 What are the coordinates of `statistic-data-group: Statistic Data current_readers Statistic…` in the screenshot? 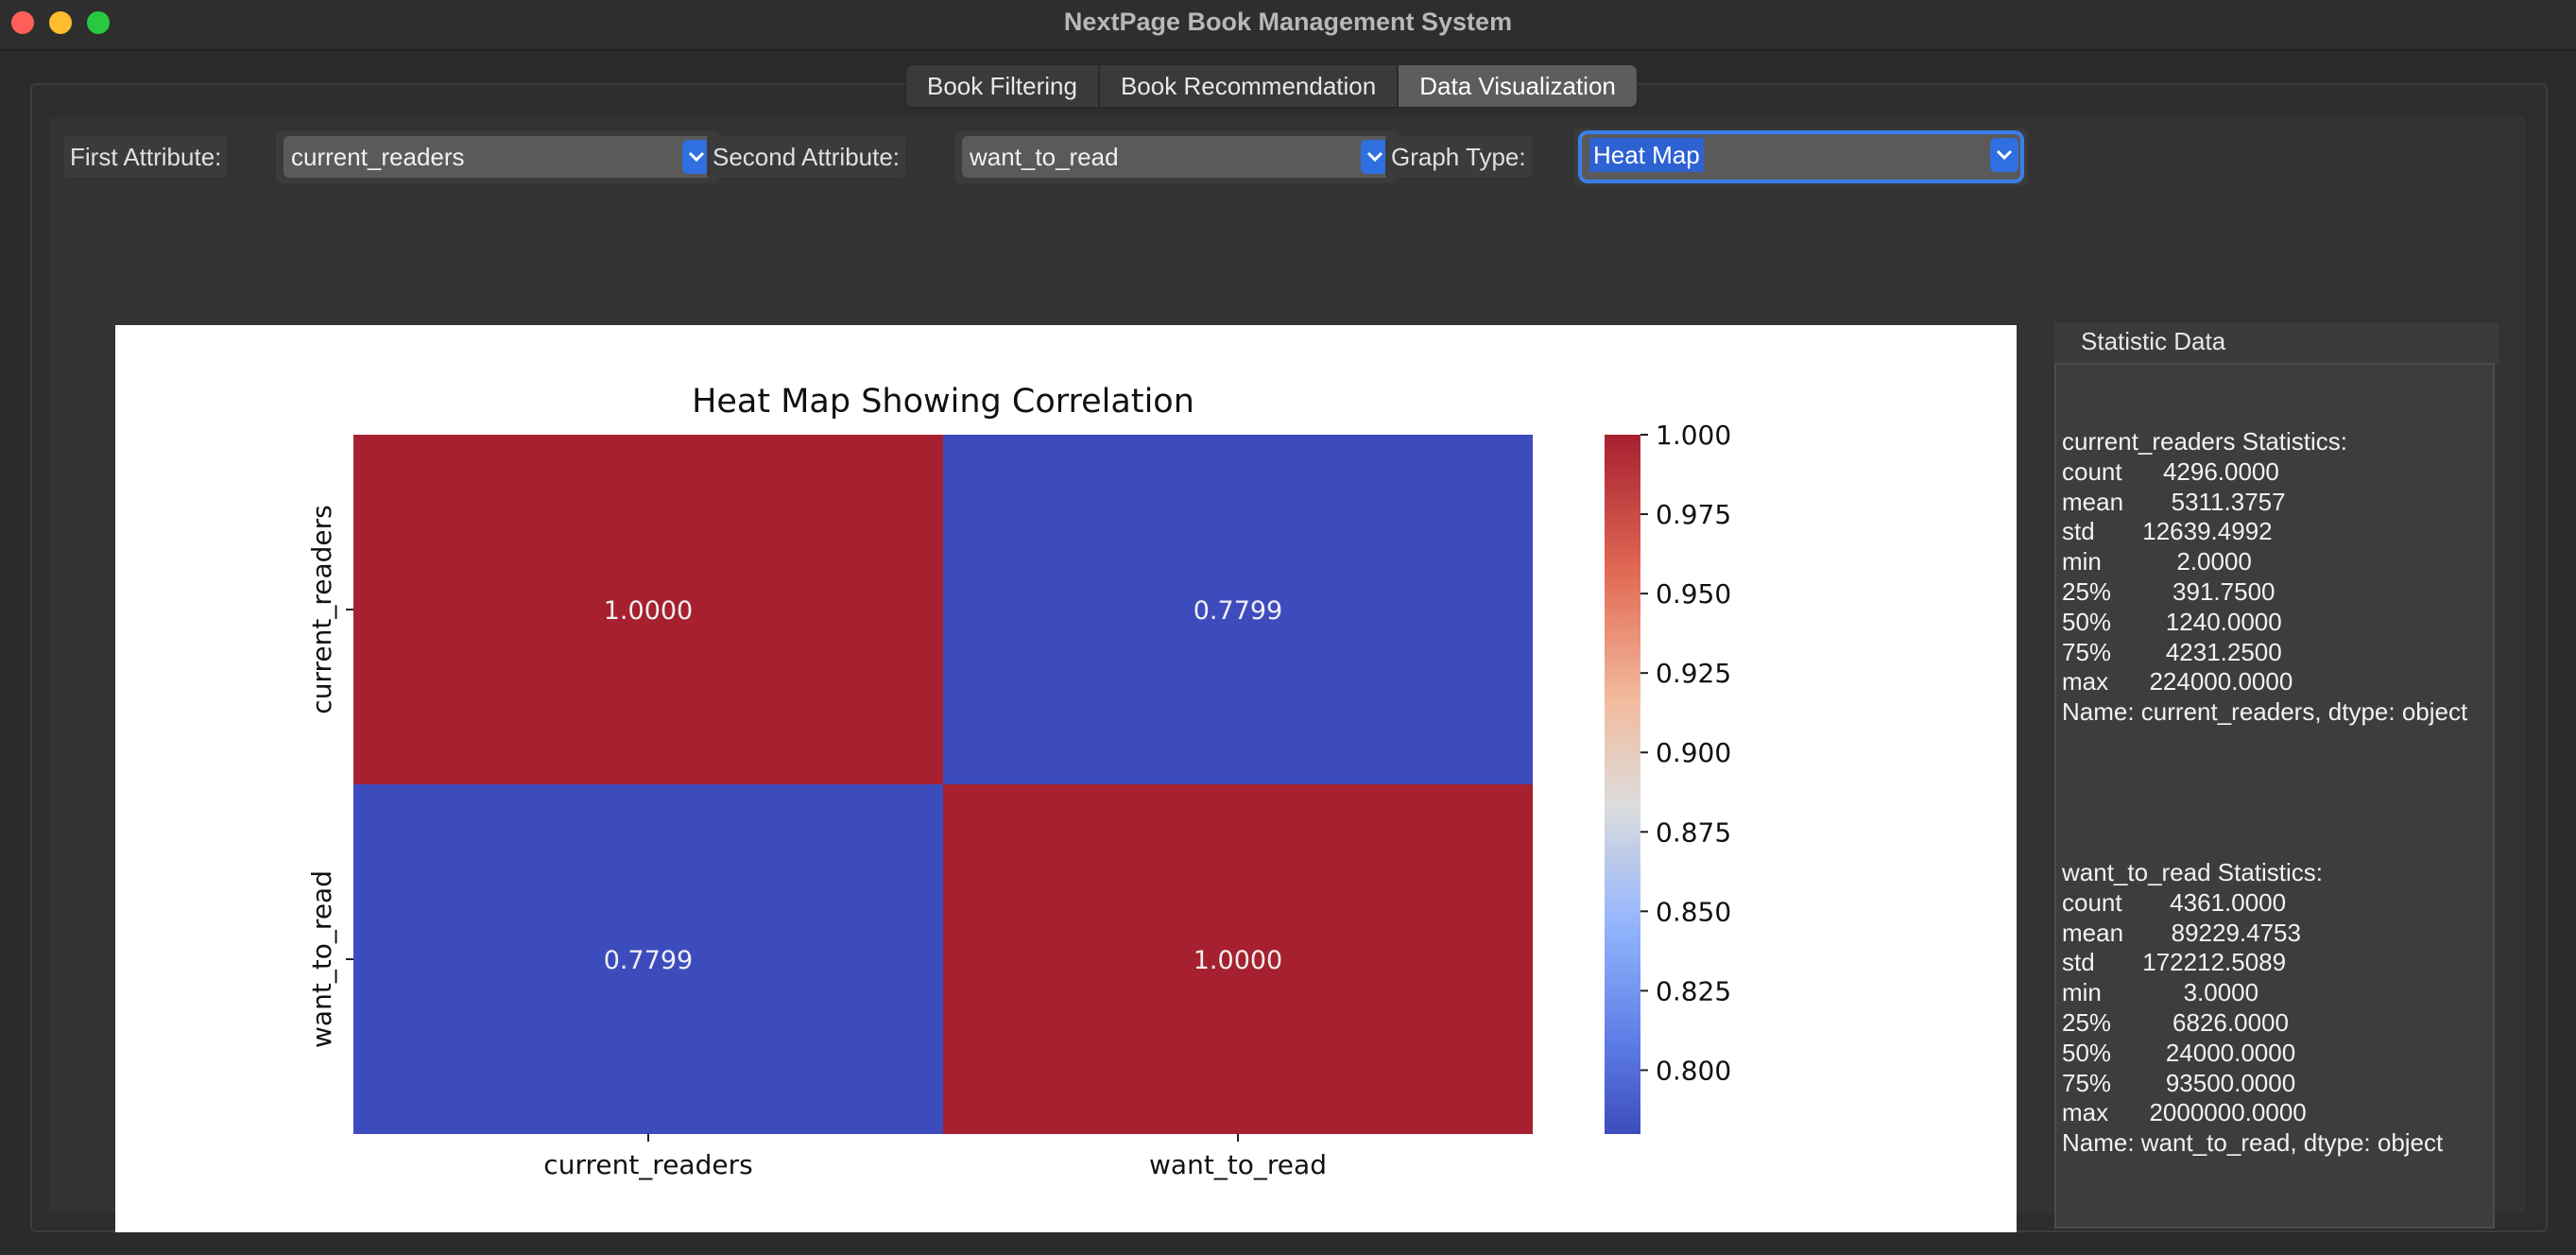 It's located at (2276, 776).